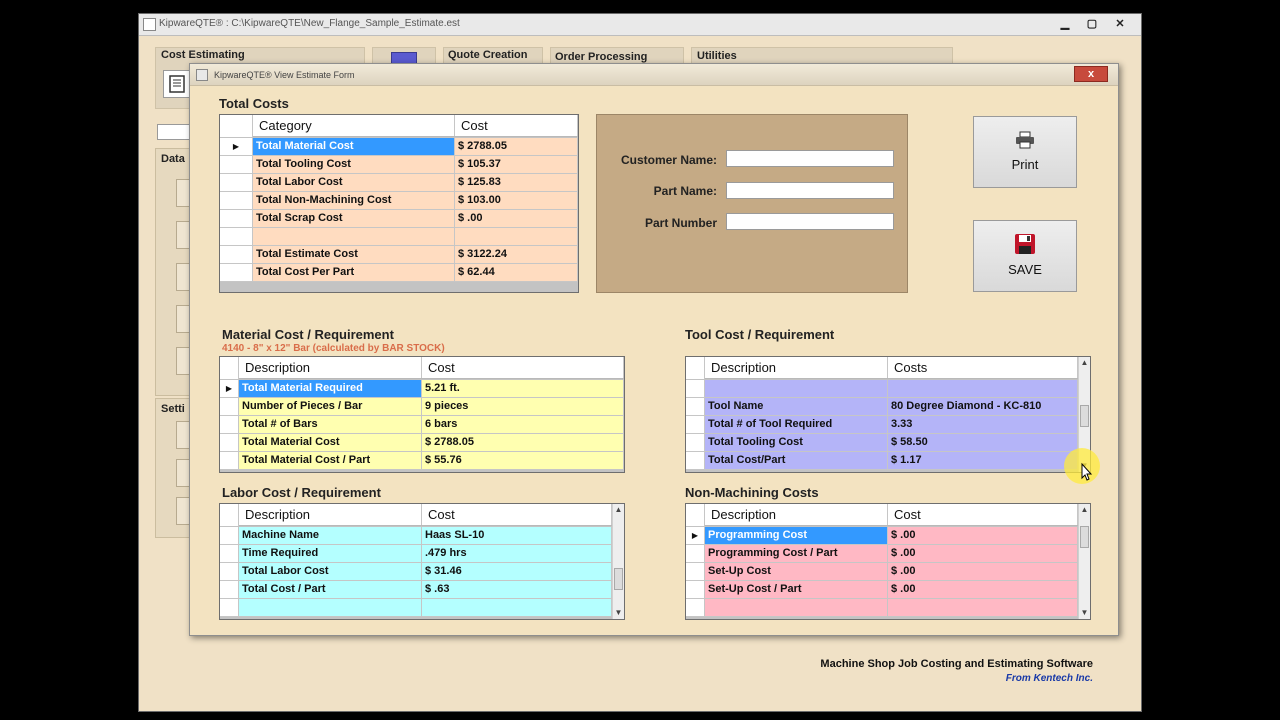 Image resolution: width=1280 pixels, height=720 pixels. What do you see at coordinates (354, 125) in the screenshot?
I see `total-costs-header-category: Category` at bounding box center [354, 125].